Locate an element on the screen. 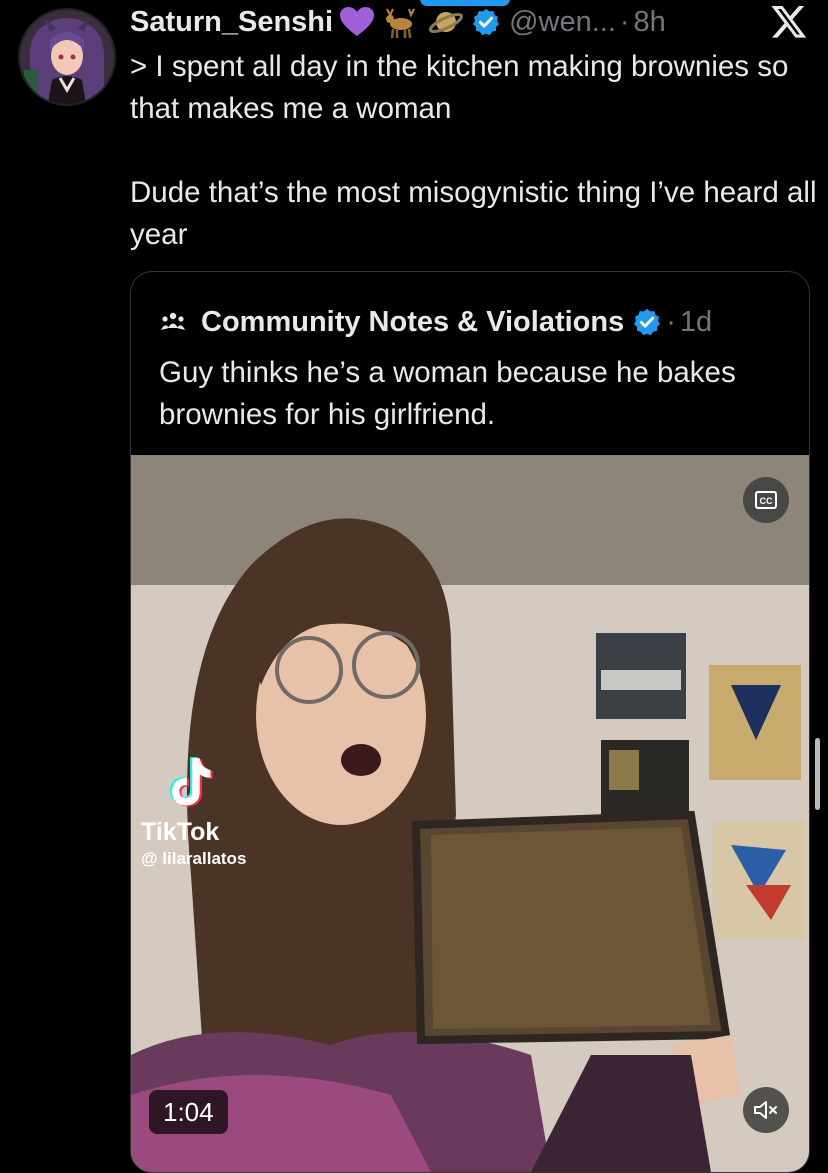 The width and height of the screenshot is (828, 1173). captions-button: CC is located at coordinates (766, 500).